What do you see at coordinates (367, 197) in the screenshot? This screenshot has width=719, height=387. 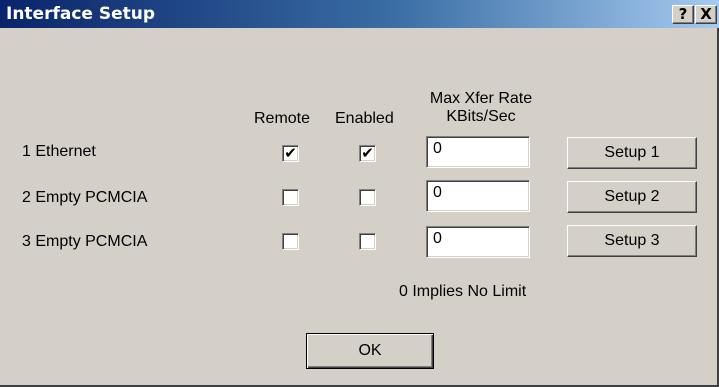 I see `interface-2-enabled-checkbox` at bounding box center [367, 197].